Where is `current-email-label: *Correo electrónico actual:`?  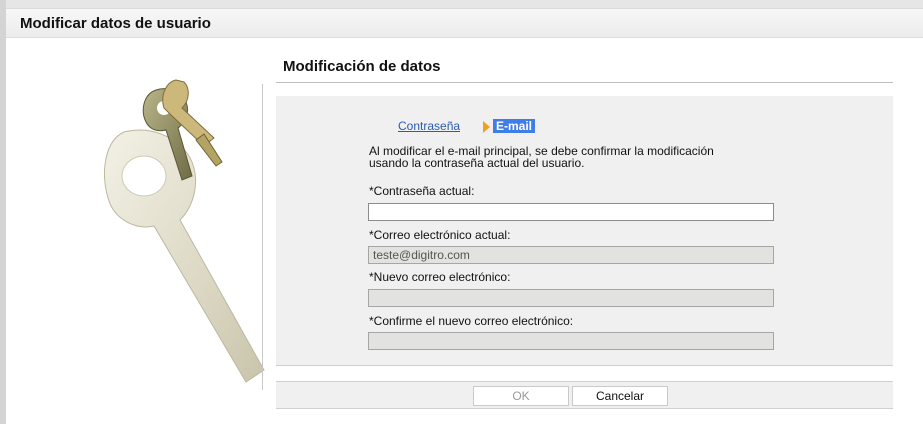
current-email-label: *Correo electrónico actual: is located at coordinates (440, 235).